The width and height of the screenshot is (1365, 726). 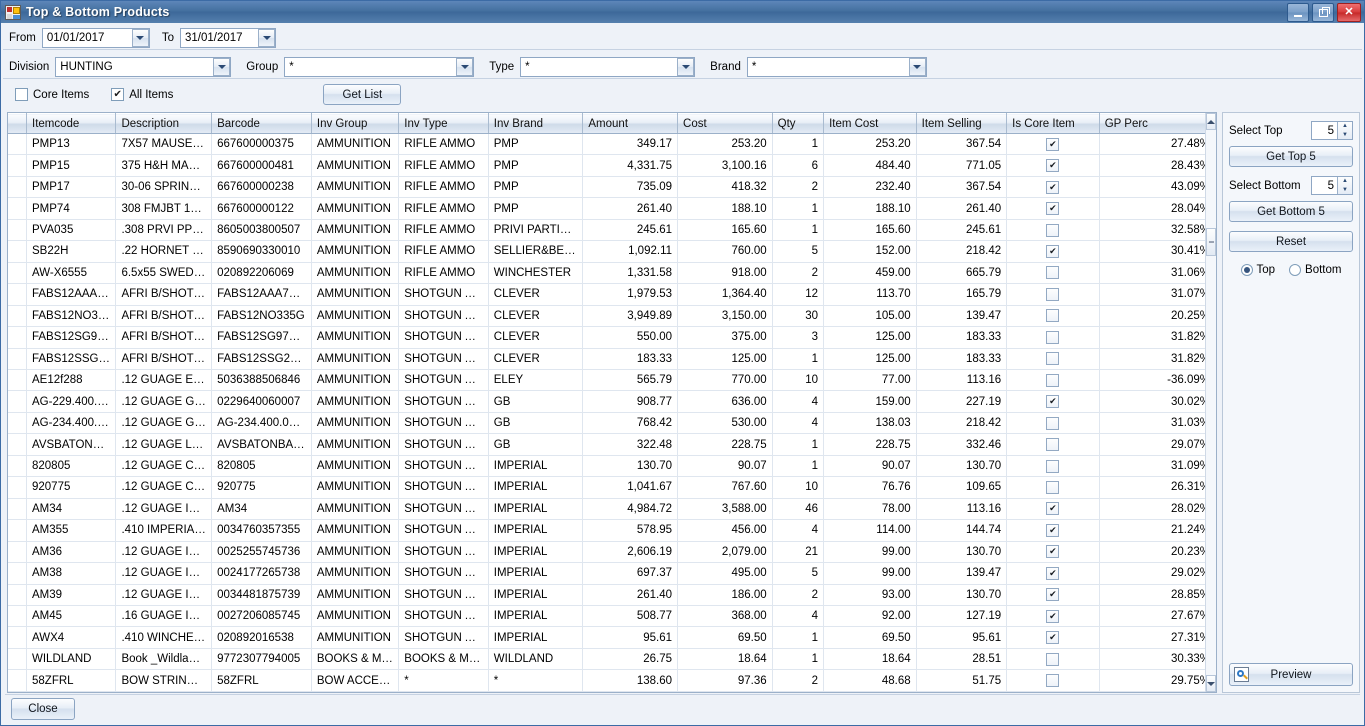 I want to click on radio-bottom-indicator, so click(x=1295, y=270).